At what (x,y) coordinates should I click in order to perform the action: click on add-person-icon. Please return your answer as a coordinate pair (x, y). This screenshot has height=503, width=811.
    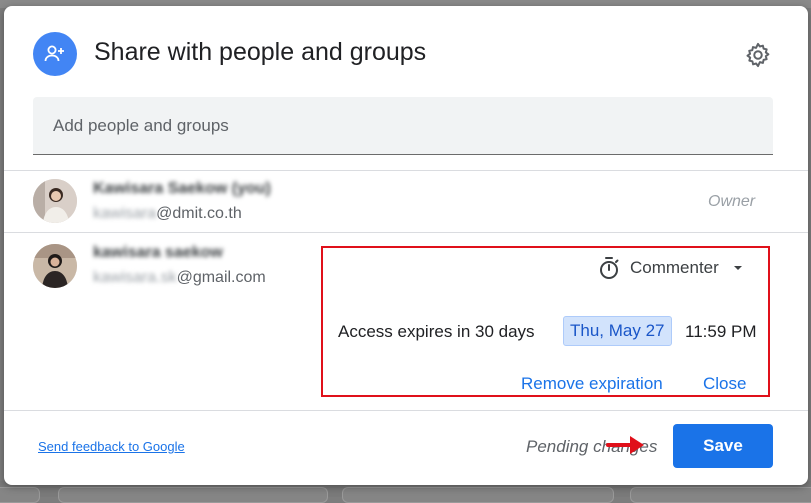
    Looking at the image, I should click on (55, 54).